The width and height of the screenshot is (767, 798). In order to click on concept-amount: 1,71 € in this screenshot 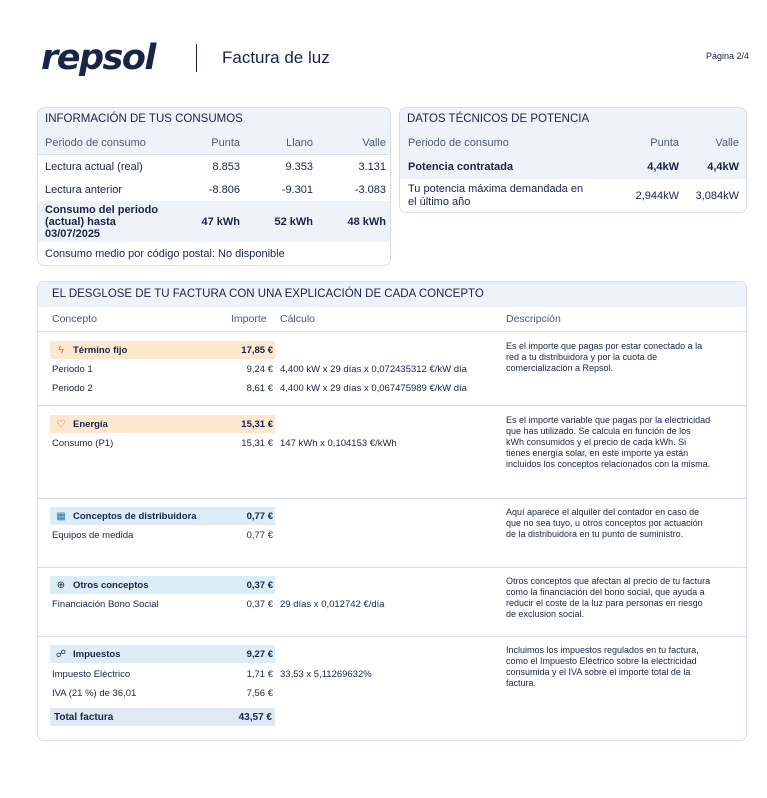, I will do `click(259, 674)`.